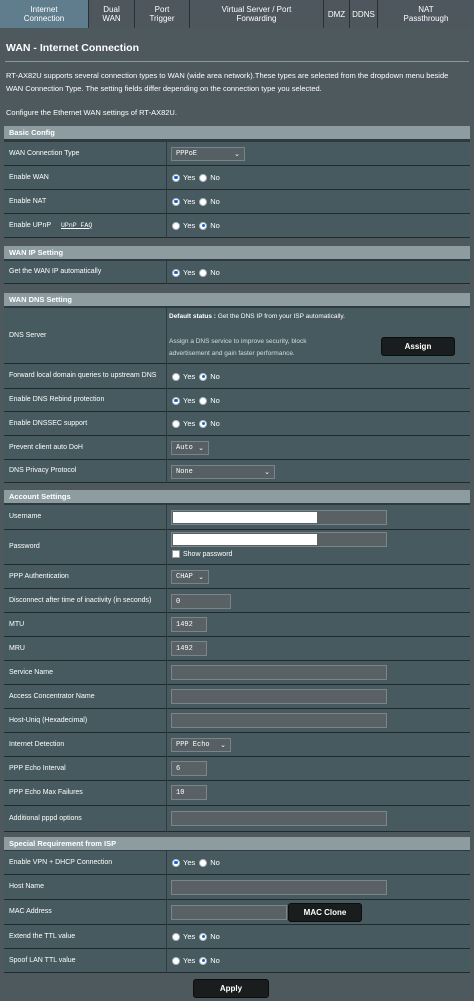  Describe the element at coordinates (198, 376) in the screenshot. I see `forward-dns-radios: Yes No` at that location.